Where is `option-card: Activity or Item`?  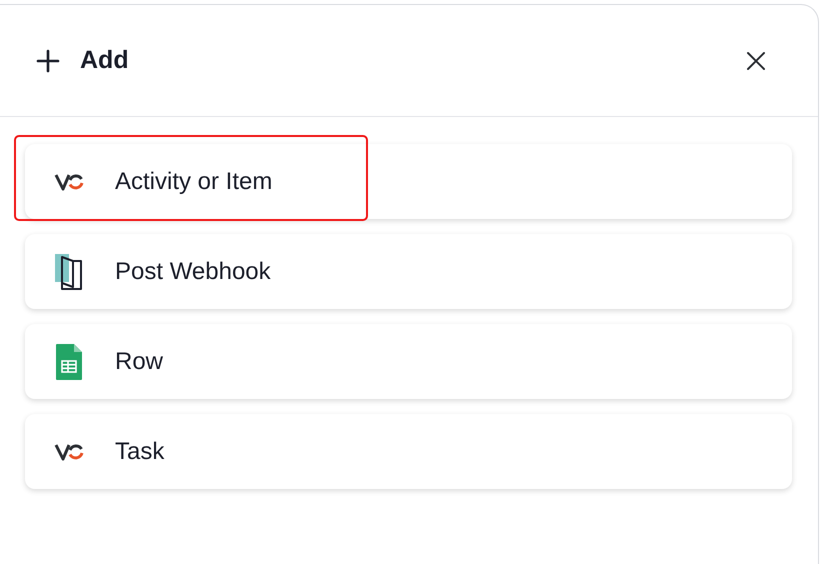 option-card: Activity or Item is located at coordinates (408, 181).